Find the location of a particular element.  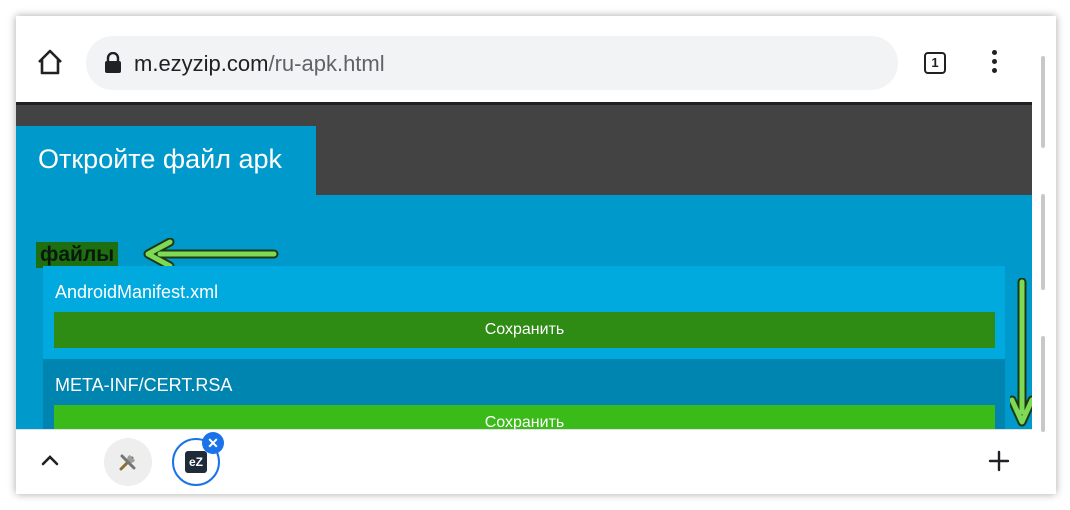

file-name: META-INF/CERT.RSA is located at coordinates (144, 385).